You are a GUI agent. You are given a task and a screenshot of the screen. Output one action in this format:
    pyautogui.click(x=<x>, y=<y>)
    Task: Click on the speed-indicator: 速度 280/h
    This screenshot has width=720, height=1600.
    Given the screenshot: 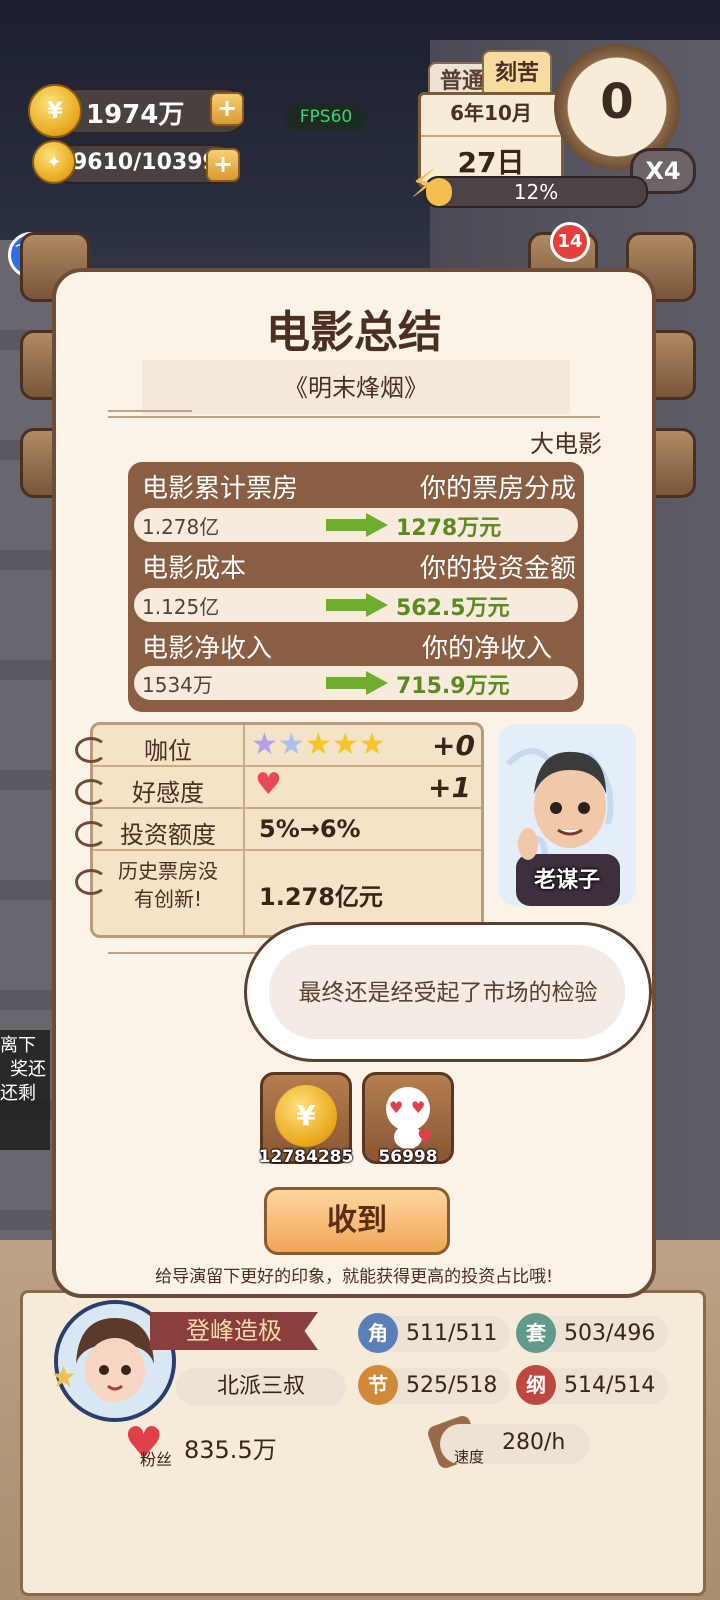 What is the action you would take?
    pyautogui.click(x=515, y=1445)
    